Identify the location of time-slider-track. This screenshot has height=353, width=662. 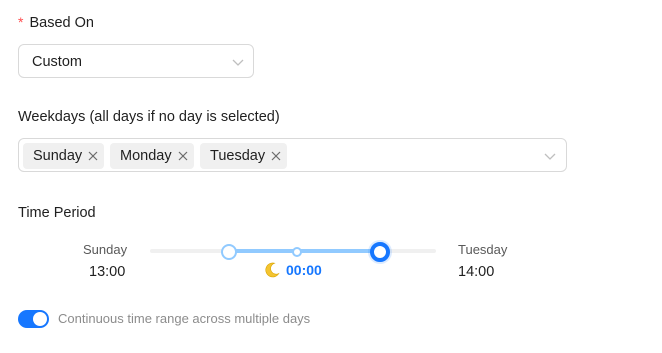
(304, 251).